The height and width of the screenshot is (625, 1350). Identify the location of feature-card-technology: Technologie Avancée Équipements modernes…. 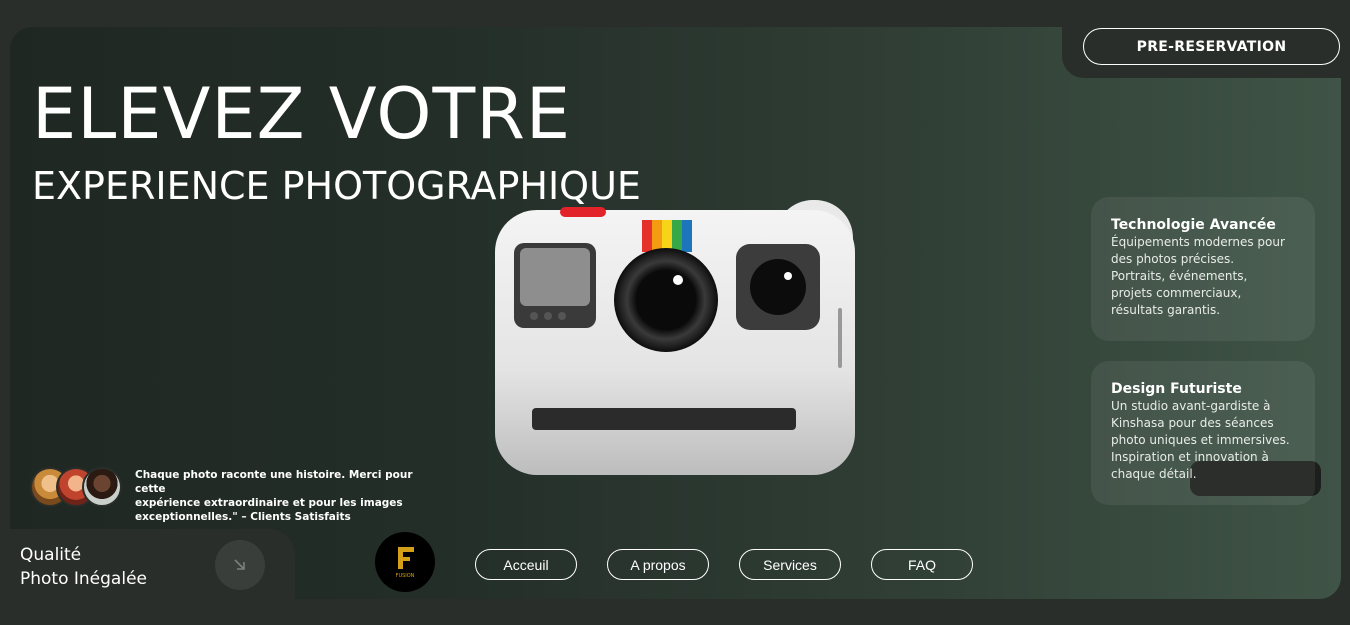
(1203, 269).